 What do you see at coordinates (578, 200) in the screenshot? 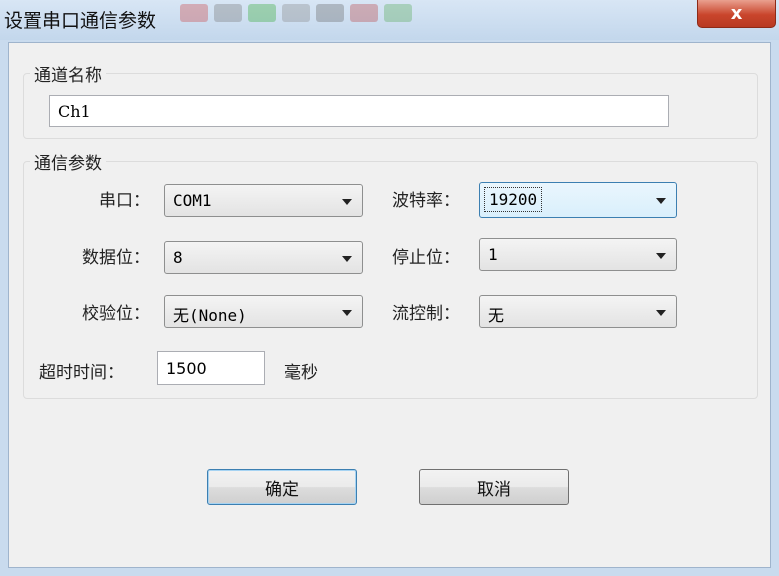
I see `baud-select: 19200` at bounding box center [578, 200].